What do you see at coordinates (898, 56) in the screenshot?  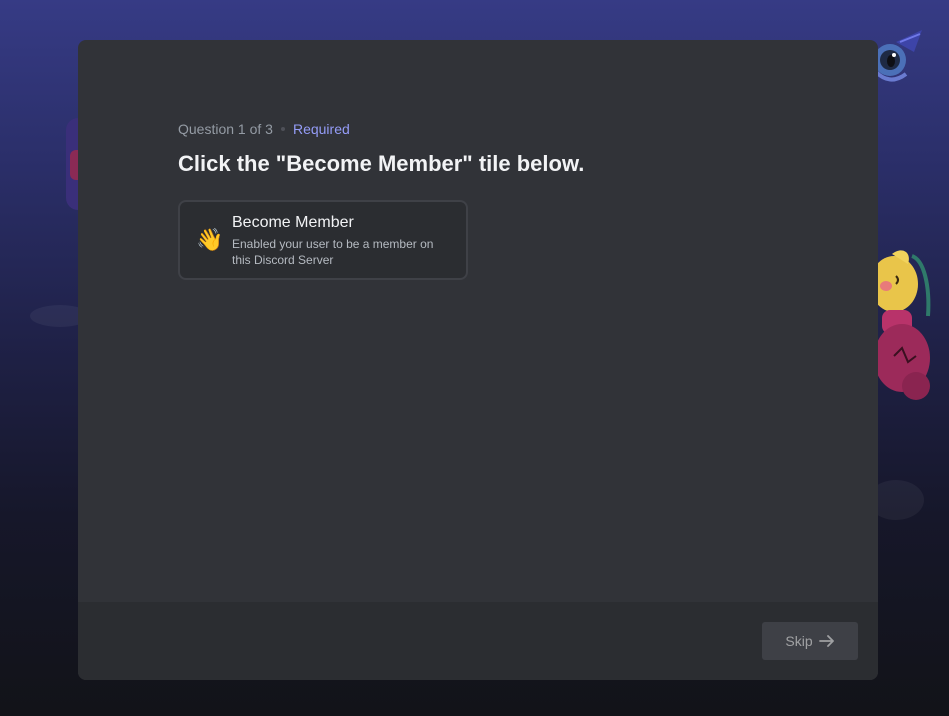 I see `mascot-illustration-top-right` at bounding box center [898, 56].